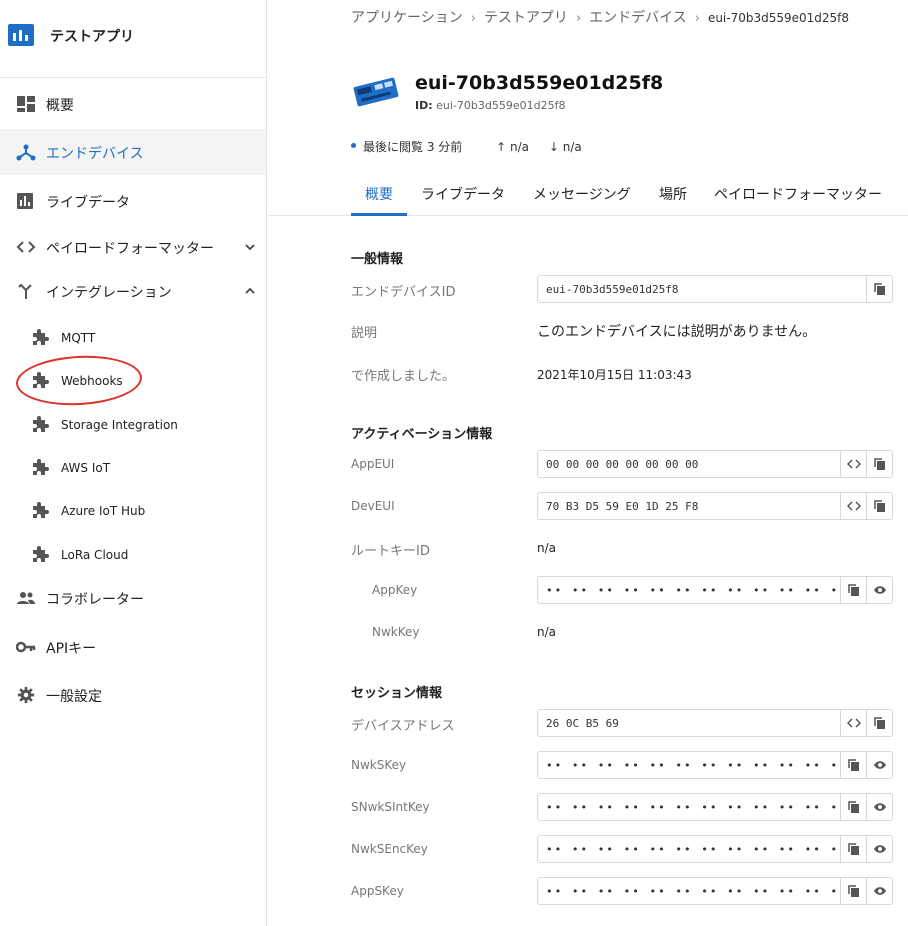 This screenshot has width=908, height=926. What do you see at coordinates (390, 807) in the screenshot?
I see `snwksintkey-label: SNwkSIntKey` at bounding box center [390, 807].